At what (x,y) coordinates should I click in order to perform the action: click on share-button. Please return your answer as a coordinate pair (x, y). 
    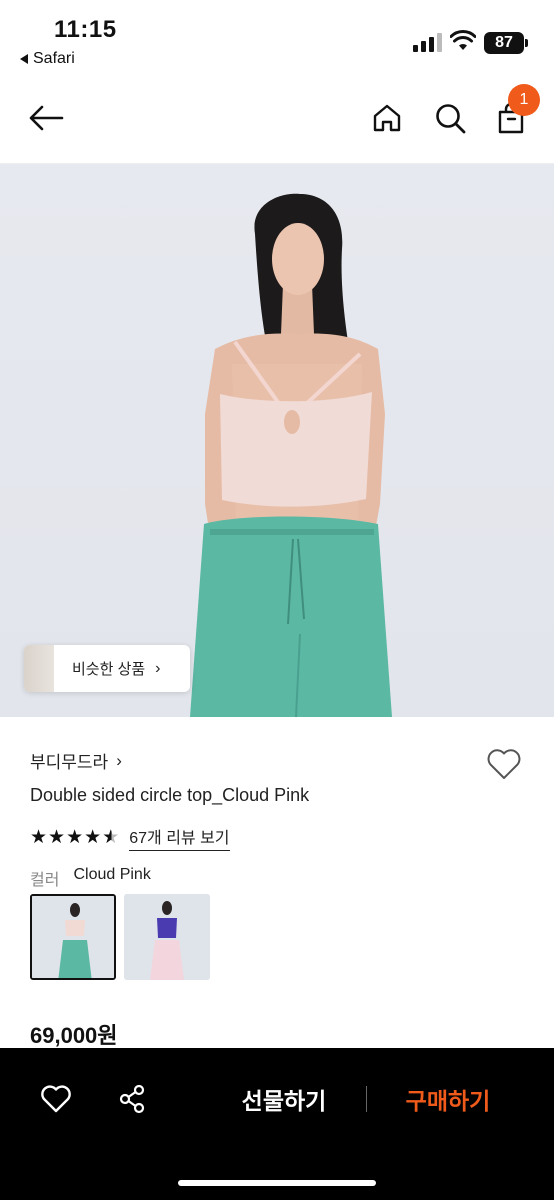
    Looking at the image, I should click on (132, 1099).